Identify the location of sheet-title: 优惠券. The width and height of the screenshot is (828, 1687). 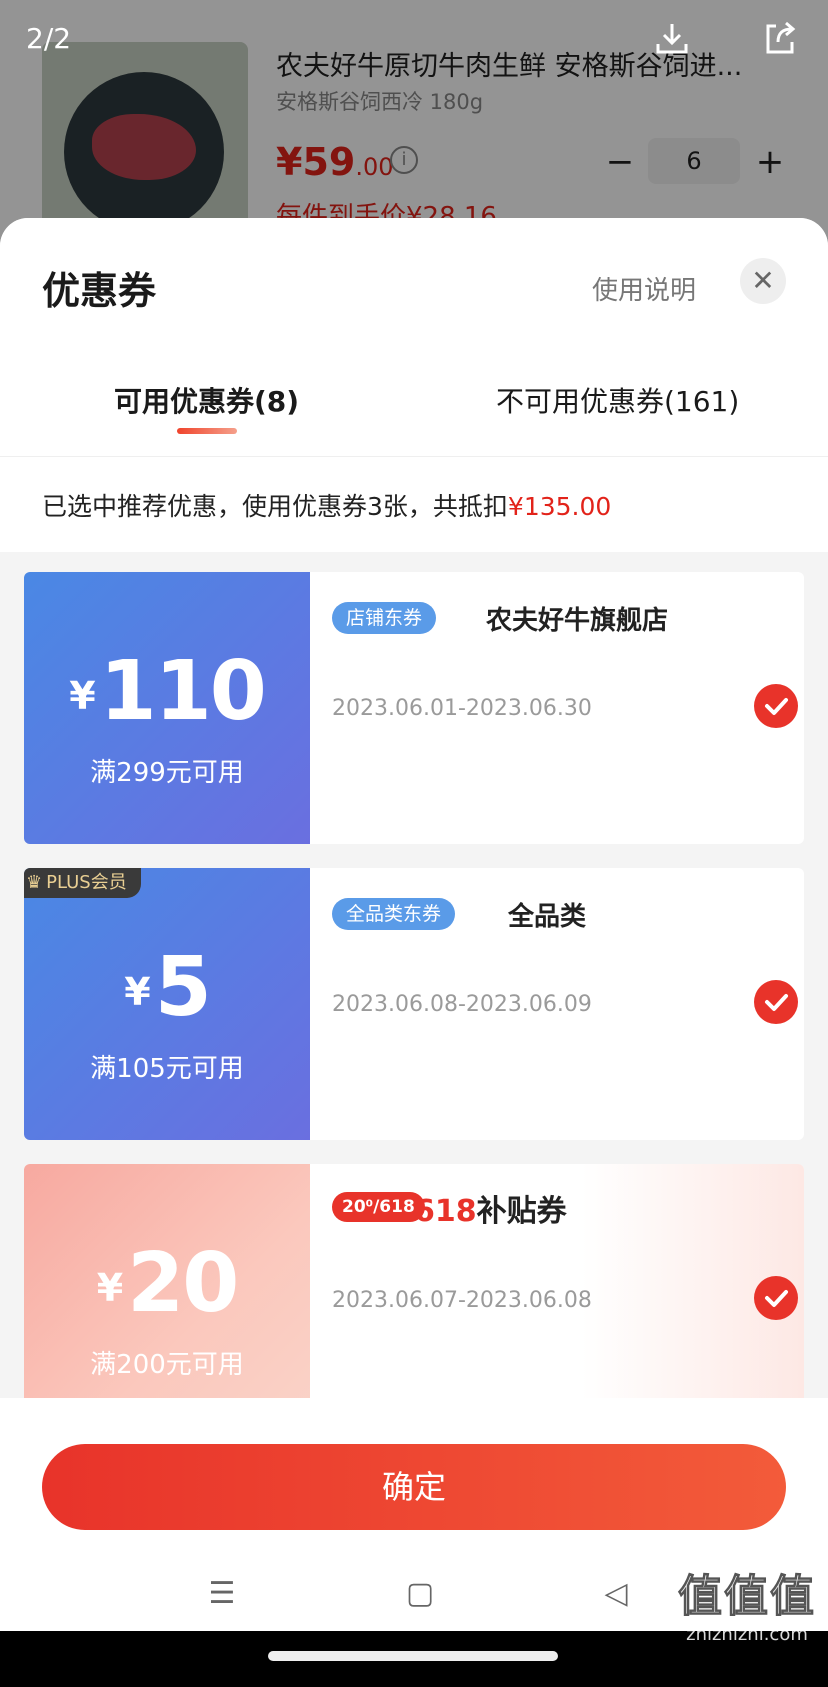
(99, 291).